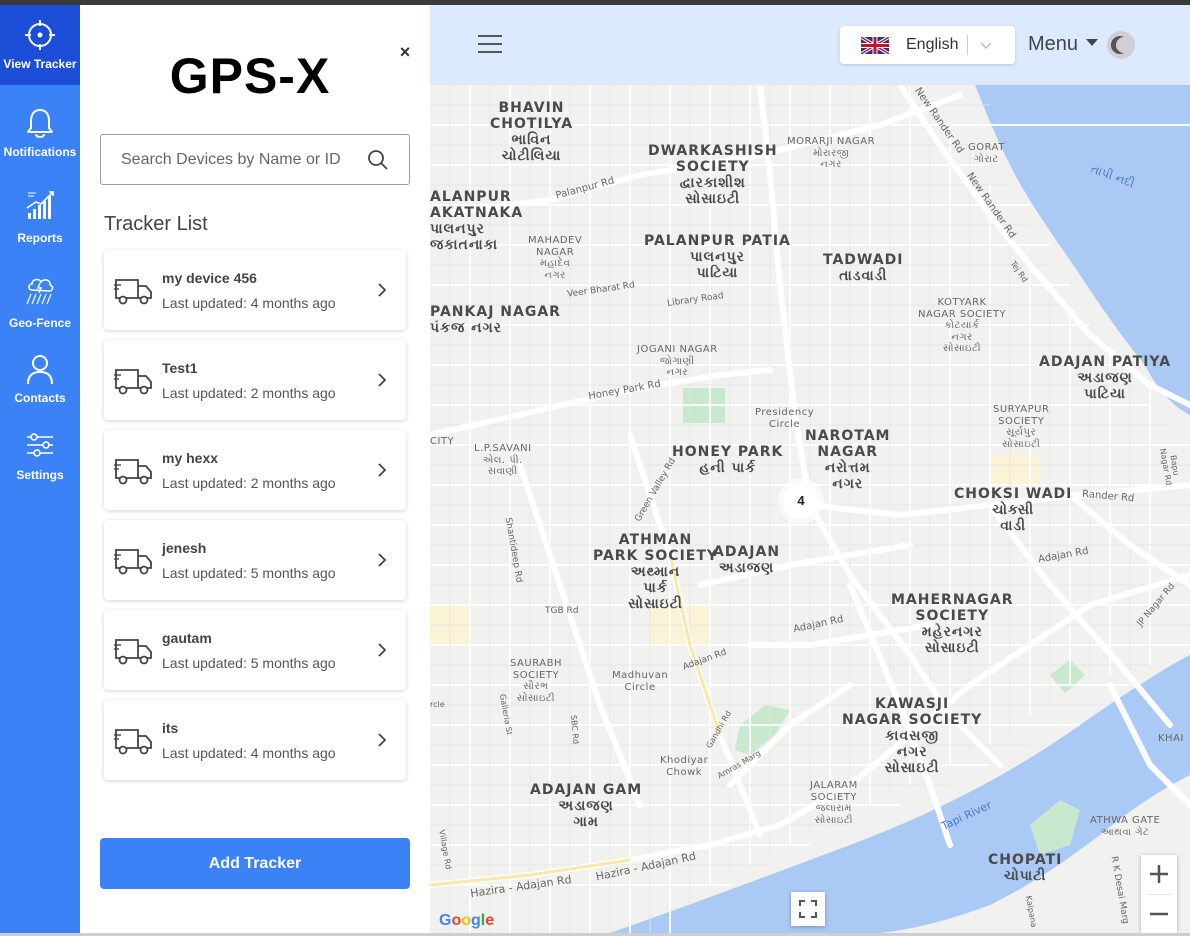 The height and width of the screenshot is (936, 1190). What do you see at coordinates (180, 368) in the screenshot?
I see `tracker-name: Test1` at bounding box center [180, 368].